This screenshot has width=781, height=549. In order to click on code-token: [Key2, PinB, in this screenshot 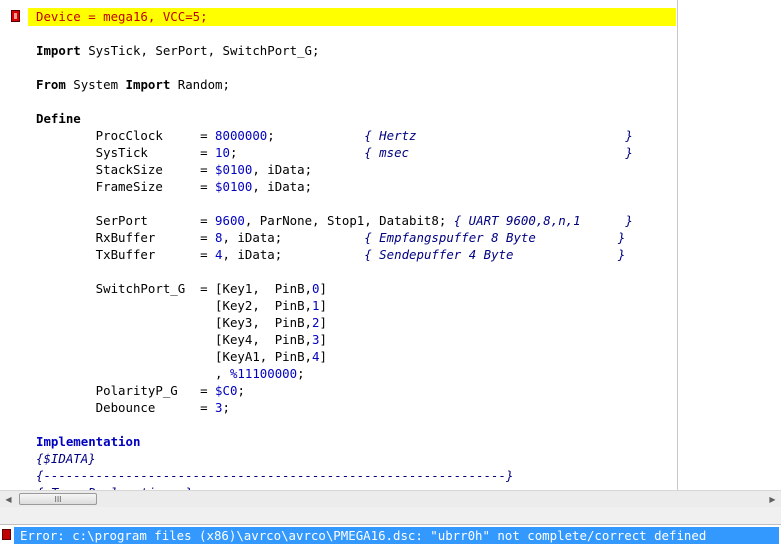, I will do `click(174, 305)`.